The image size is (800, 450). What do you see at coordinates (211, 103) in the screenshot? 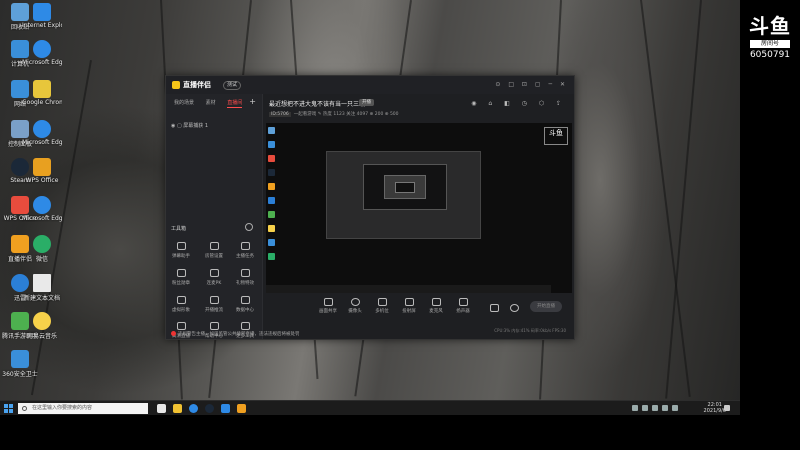
I see `tab-materials: 素材` at bounding box center [211, 103].